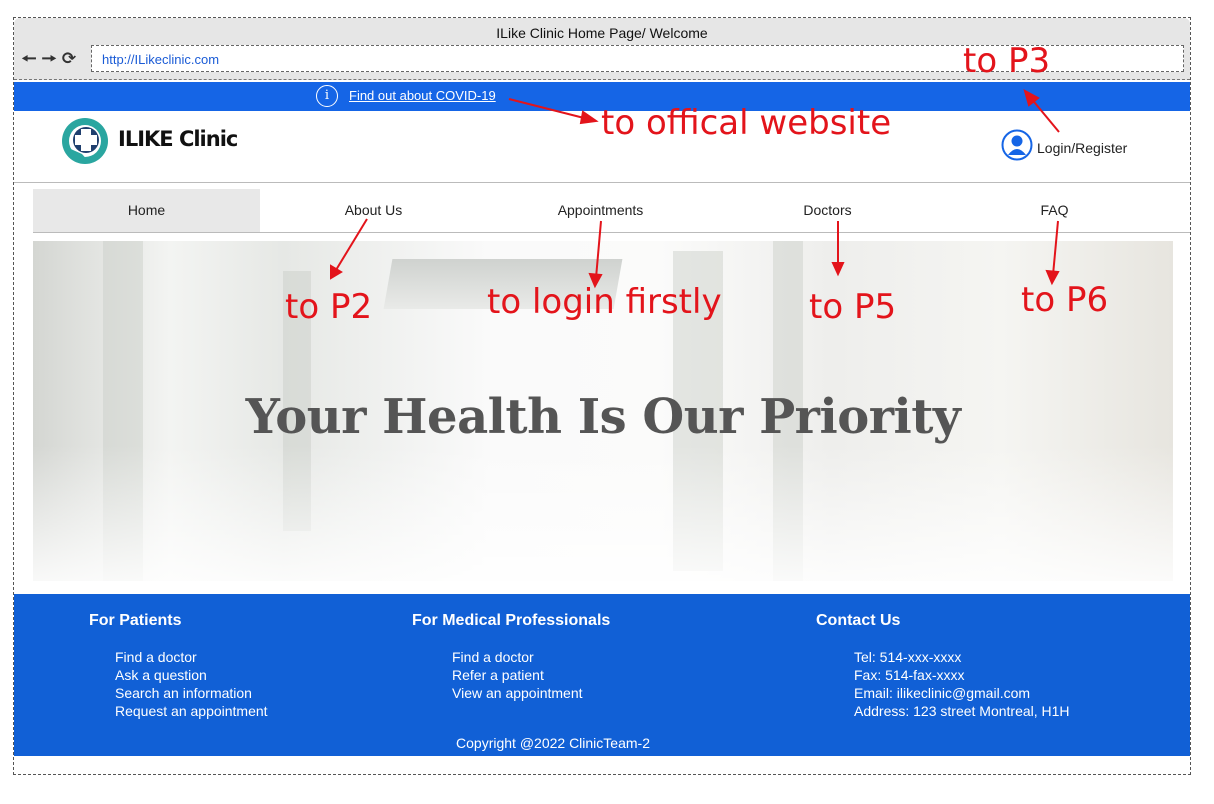 The image size is (1214, 804). I want to click on arrow-to-about-us, so click(351, 244).